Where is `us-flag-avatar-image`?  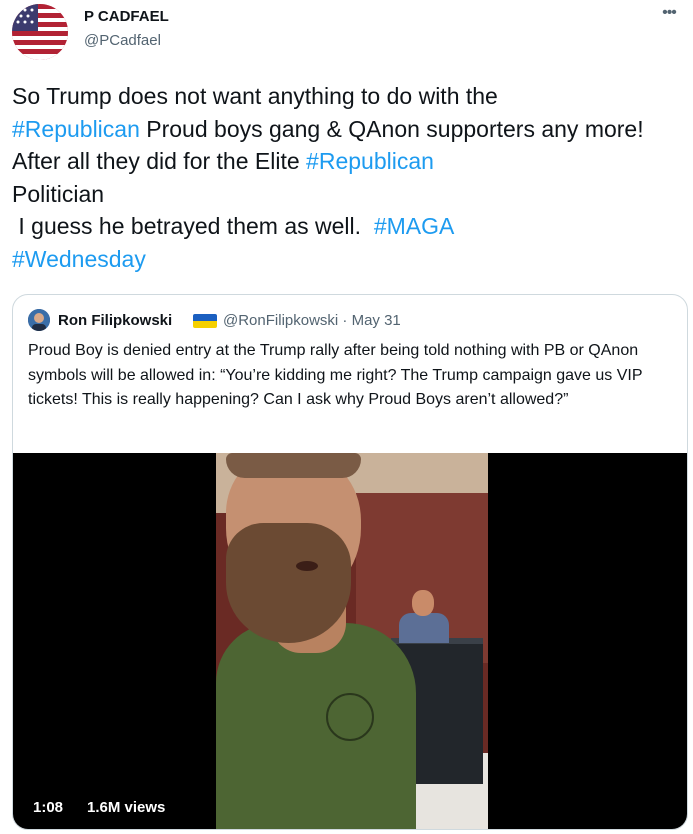
us-flag-avatar-image is located at coordinates (40, 32).